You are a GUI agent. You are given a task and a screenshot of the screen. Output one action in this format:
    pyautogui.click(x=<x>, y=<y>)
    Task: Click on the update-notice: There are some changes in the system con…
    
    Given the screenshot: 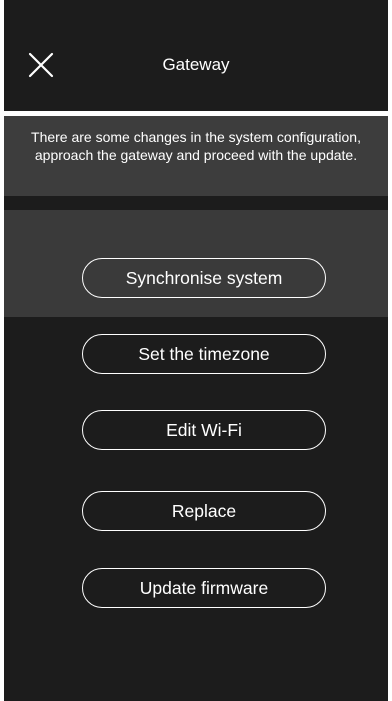 What is the action you would take?
    pyautogui.click(x=196, y=156)
    